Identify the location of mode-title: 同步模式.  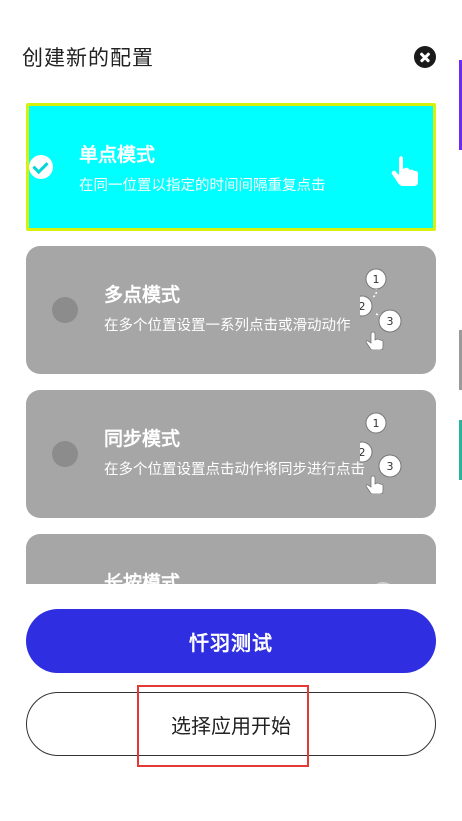
(142, 439).